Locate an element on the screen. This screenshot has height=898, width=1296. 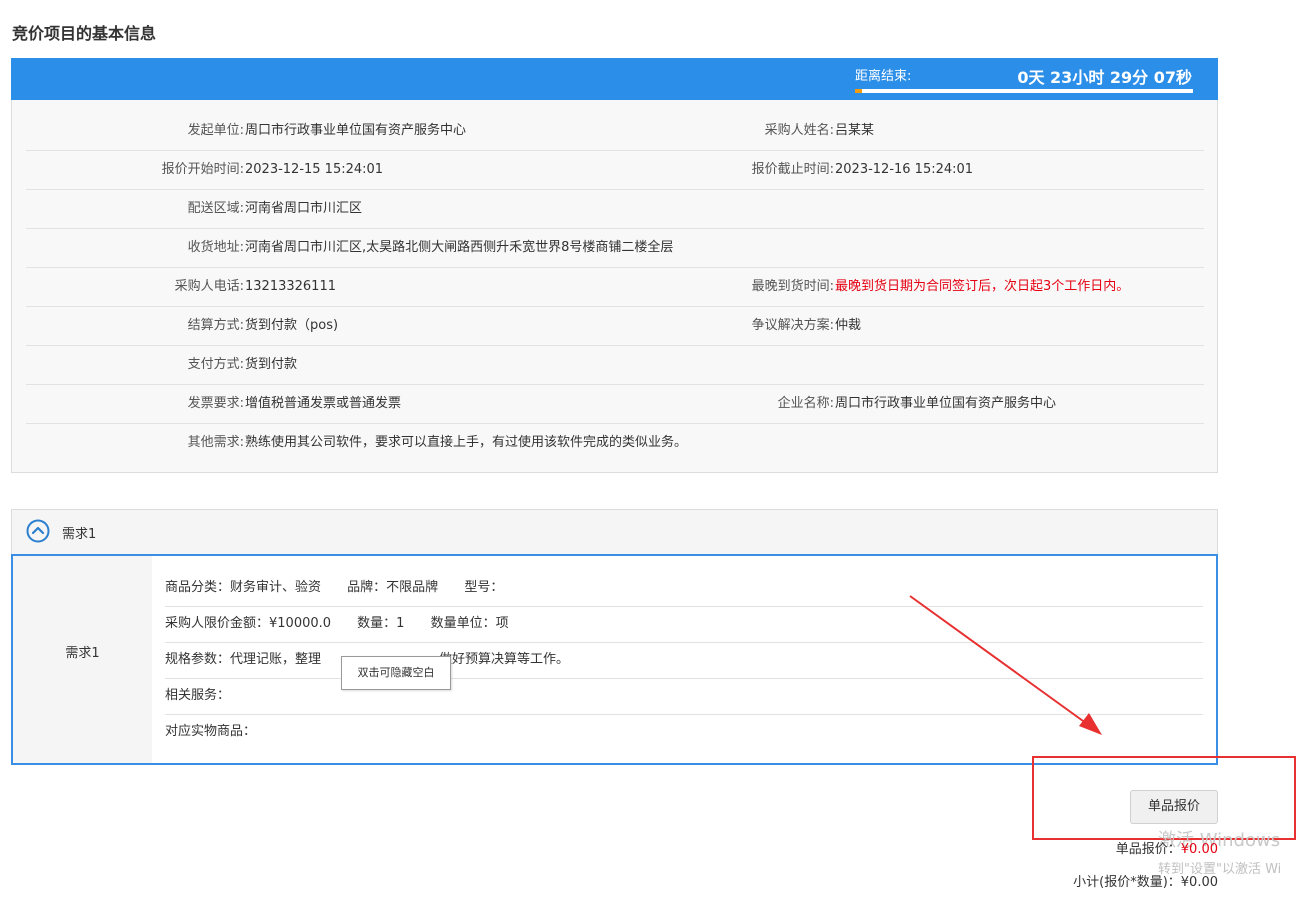
unit-price-value: ¥0.00 is located at coordinates (1199, 849).